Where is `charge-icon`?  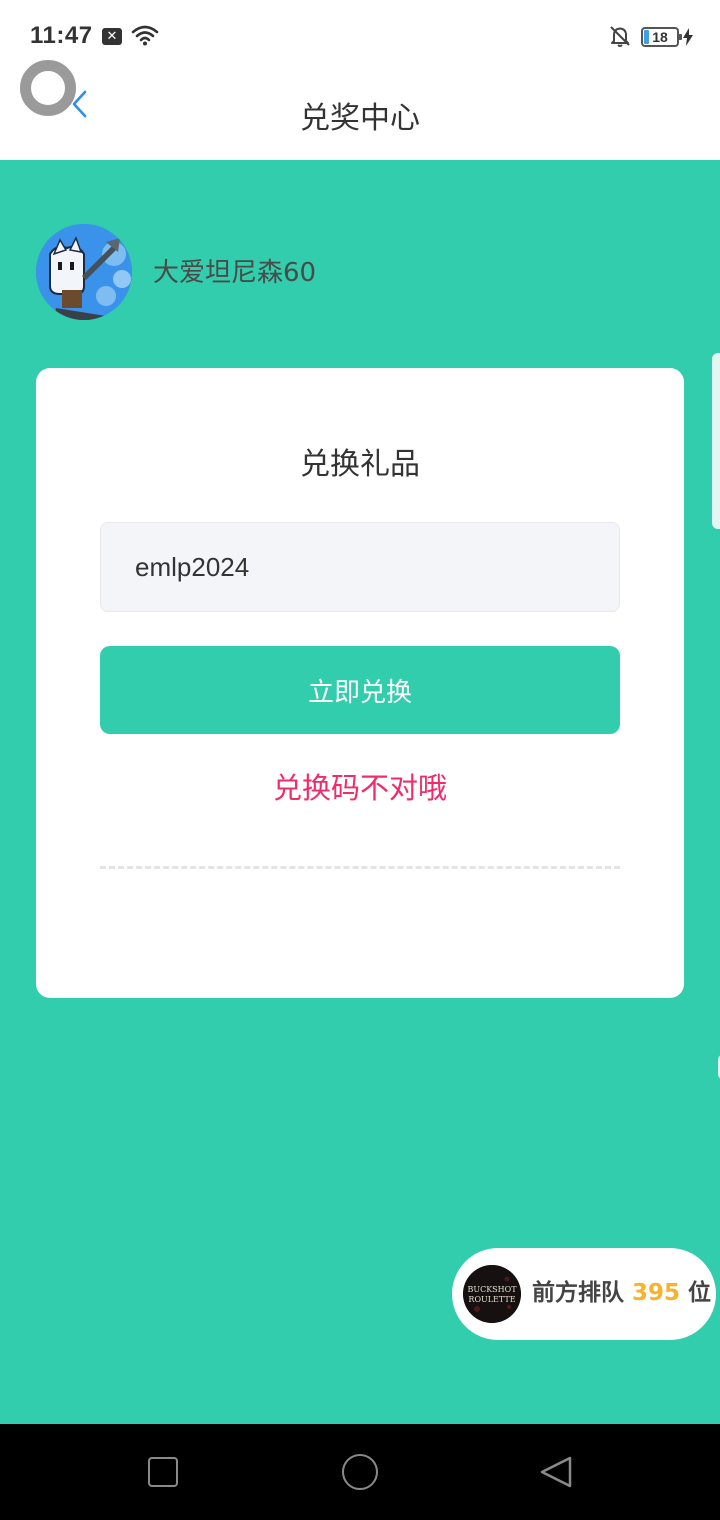
charge-icon is located at coordinates (688, 37).